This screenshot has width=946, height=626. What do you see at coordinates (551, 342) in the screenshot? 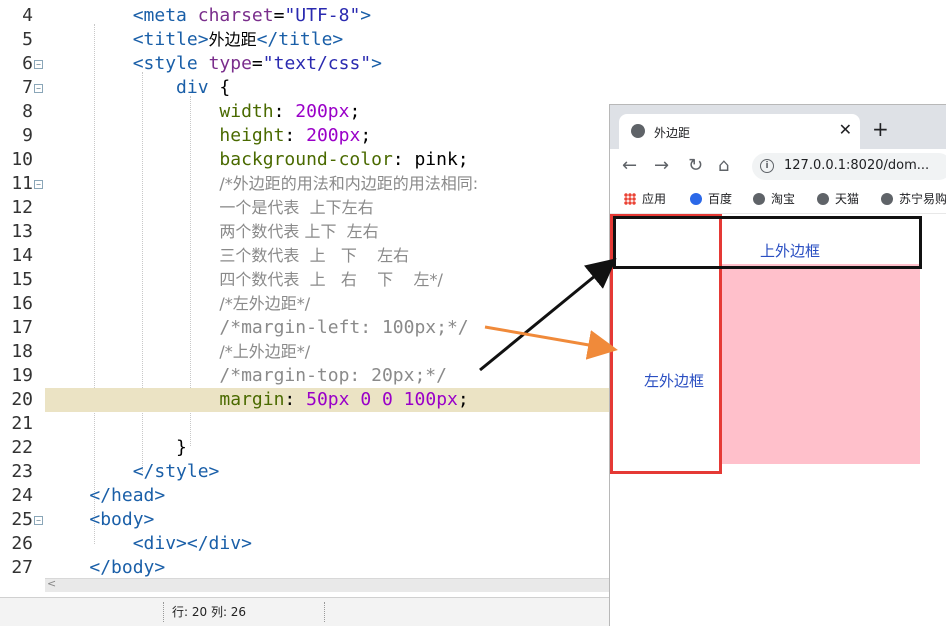
I see `arrow-to-left-frame` at bounding box center [551, 342].